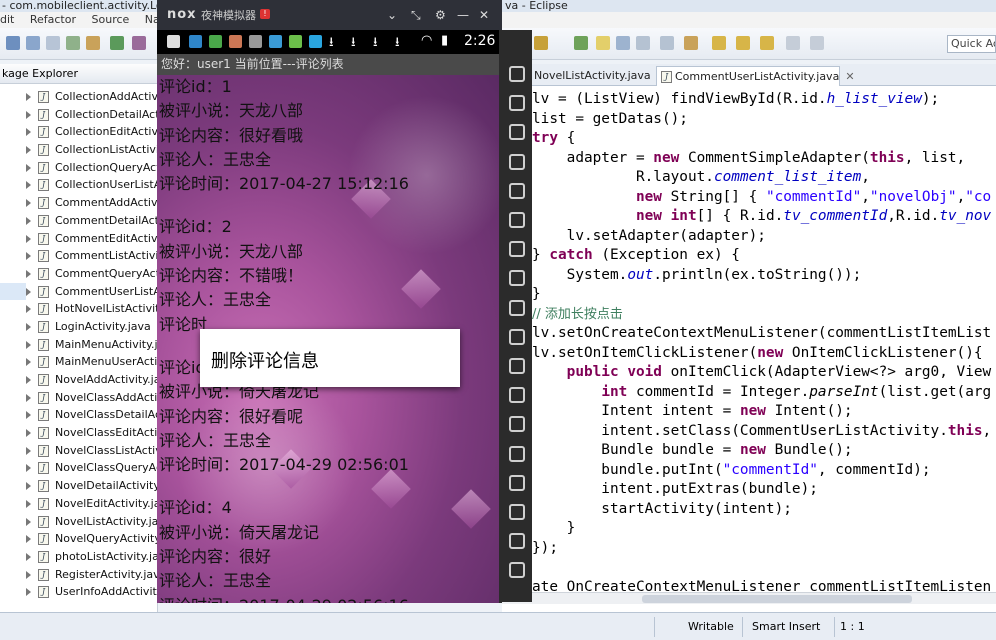 Image resolution: width=996 pixels, height=640 pixels. I want to click on notification-badge: !, so click(265, 14).